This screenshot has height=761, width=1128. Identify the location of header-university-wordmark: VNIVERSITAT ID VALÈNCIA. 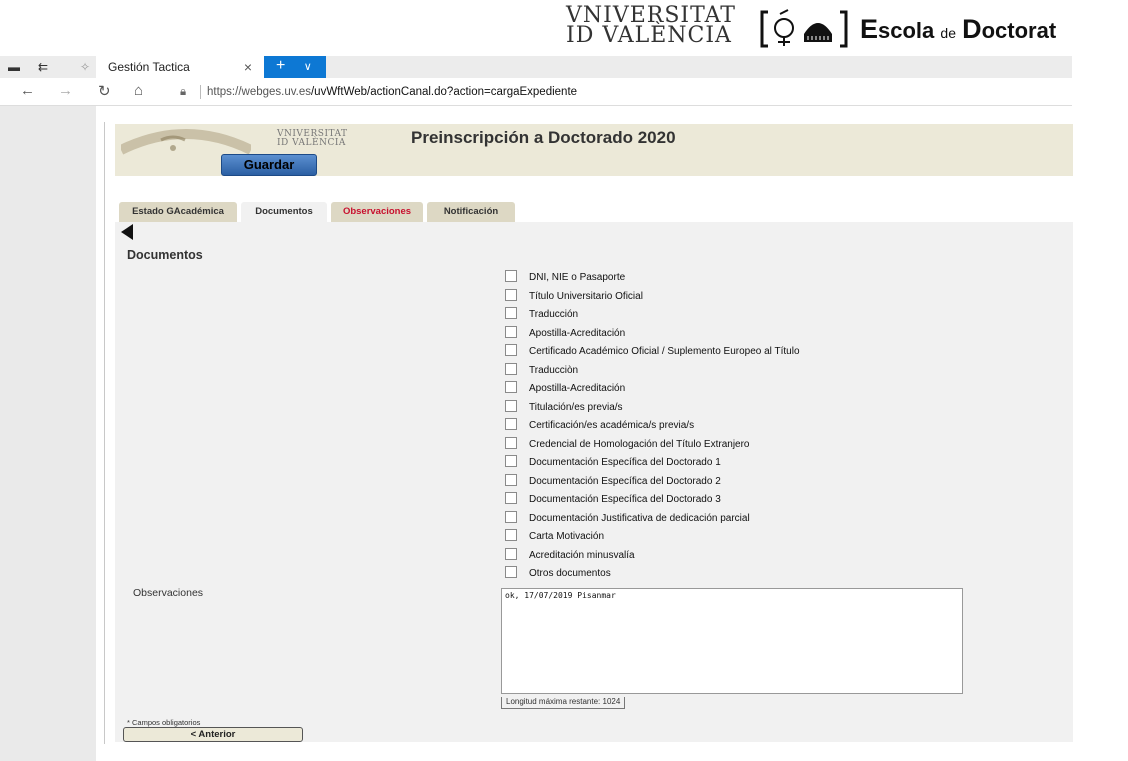
(312, 138).